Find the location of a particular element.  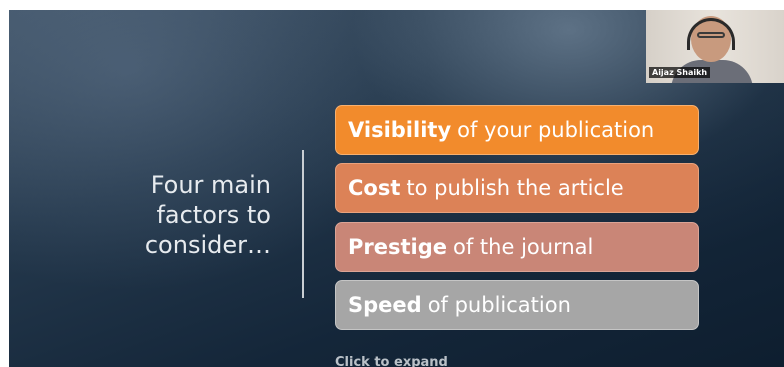

vertical-divider is located at coordinates (303, 224).